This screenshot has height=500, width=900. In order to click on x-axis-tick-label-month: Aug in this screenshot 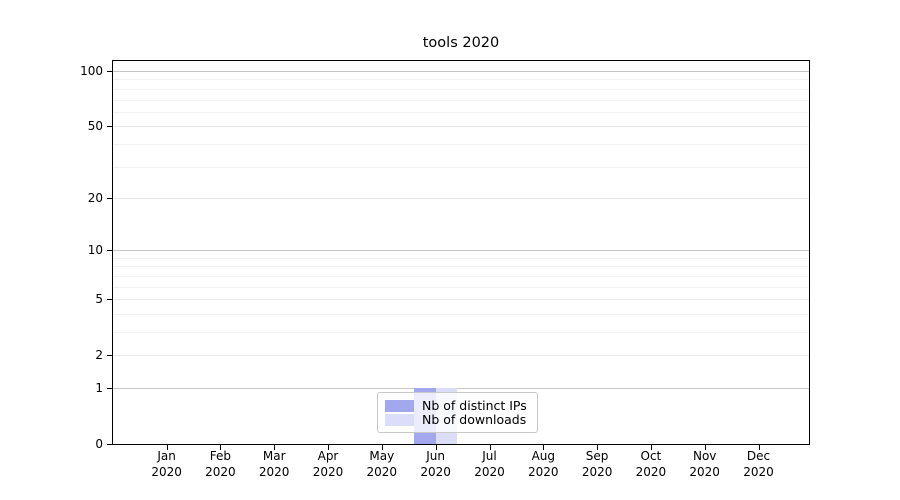, I will do `click(543, 456)`.